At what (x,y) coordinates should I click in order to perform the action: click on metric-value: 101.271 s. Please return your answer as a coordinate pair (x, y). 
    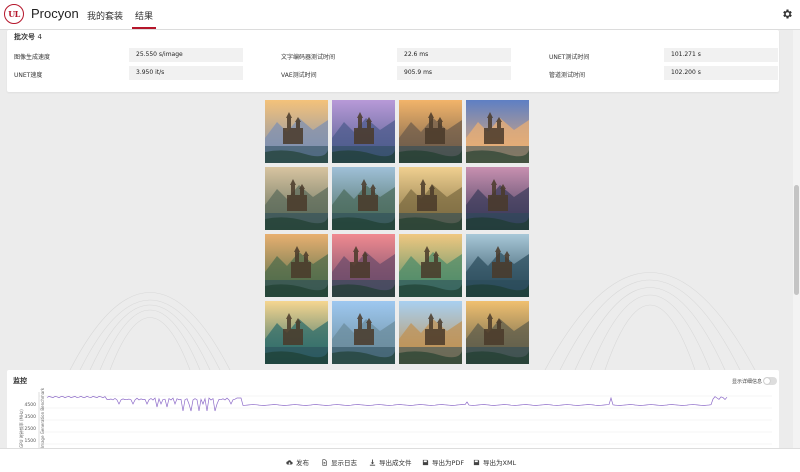
    Looking at the image, I should click on (721, 55).